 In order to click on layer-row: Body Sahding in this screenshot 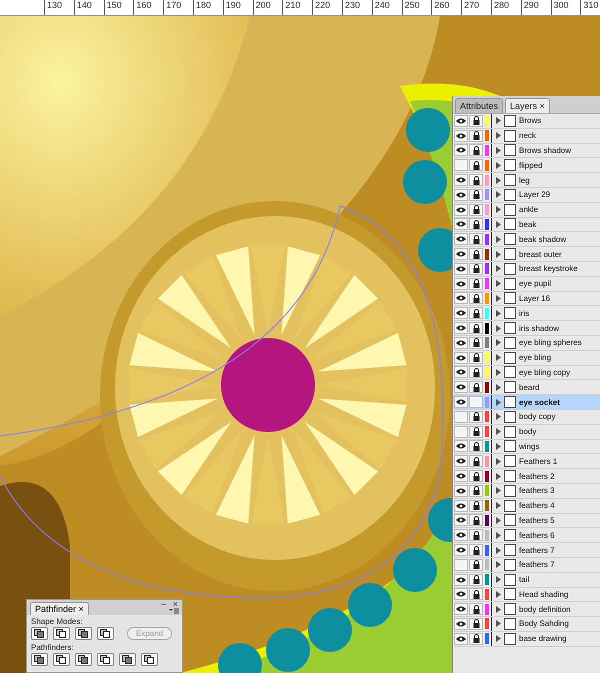, I will do `click(526, 624)`.